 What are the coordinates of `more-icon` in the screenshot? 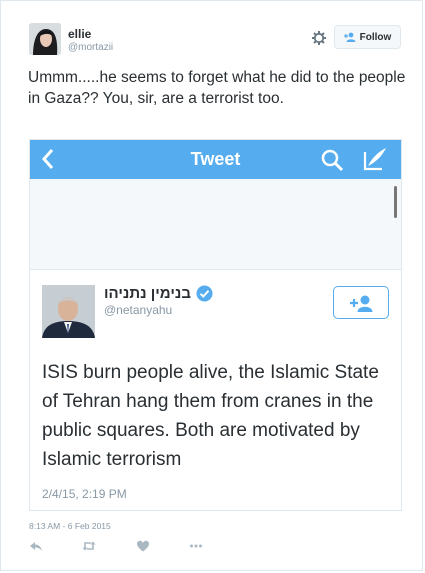 It's located at (196, 546).